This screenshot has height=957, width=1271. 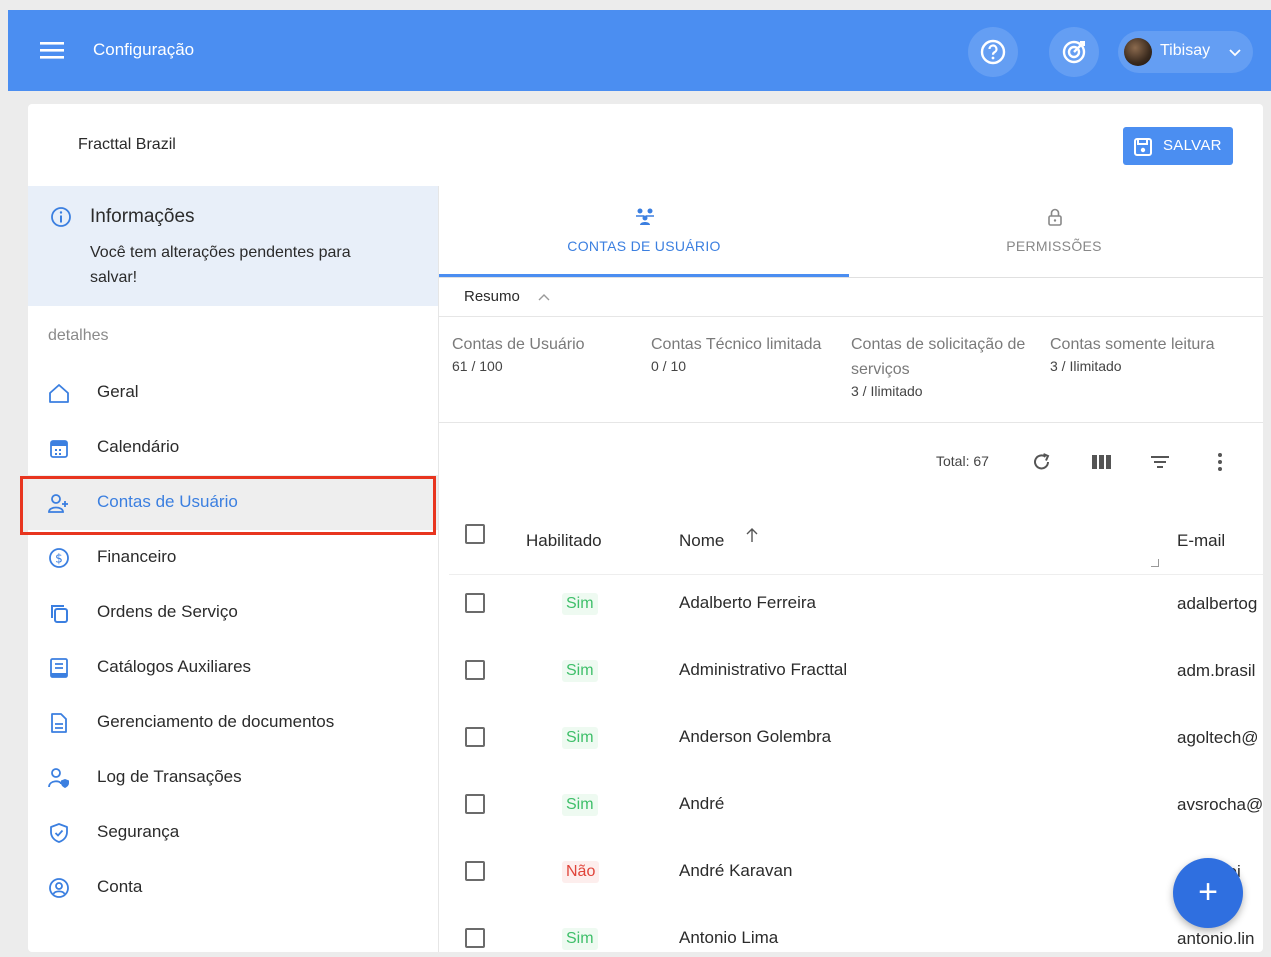 I want to click on stat-limited-technician-accounts: Contas Técnico limitada 0 / 10, so click(x=751, y=353).